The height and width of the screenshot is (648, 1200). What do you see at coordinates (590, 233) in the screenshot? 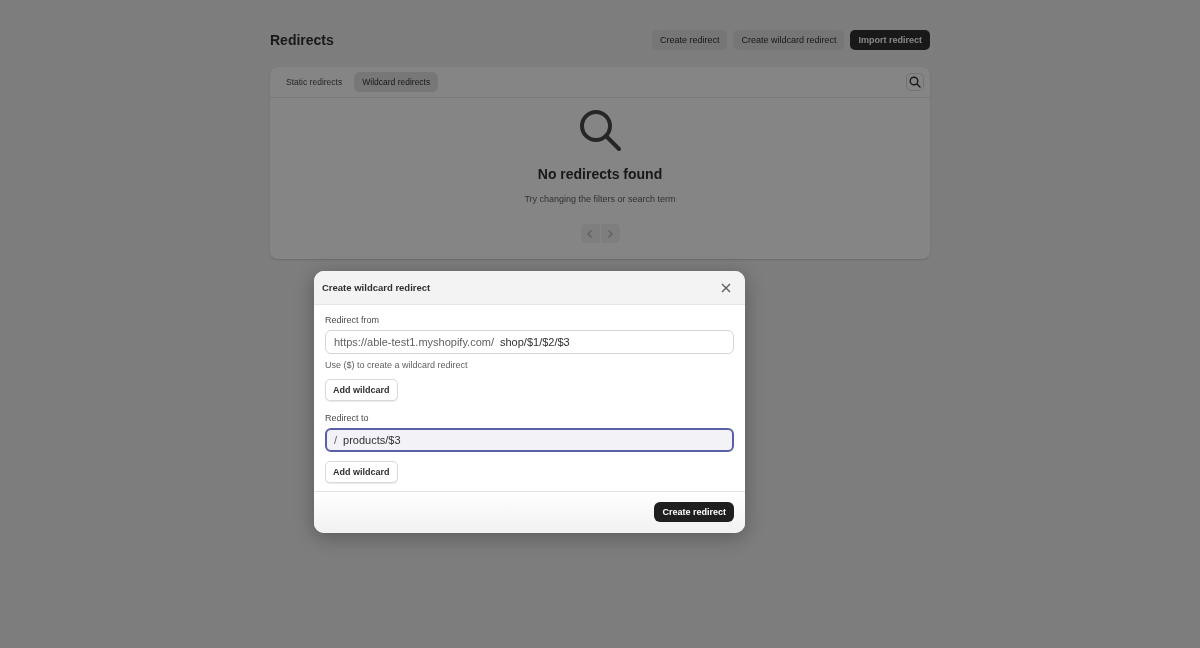
I see `chevron-left-icon` at bounding box center [590, 233].